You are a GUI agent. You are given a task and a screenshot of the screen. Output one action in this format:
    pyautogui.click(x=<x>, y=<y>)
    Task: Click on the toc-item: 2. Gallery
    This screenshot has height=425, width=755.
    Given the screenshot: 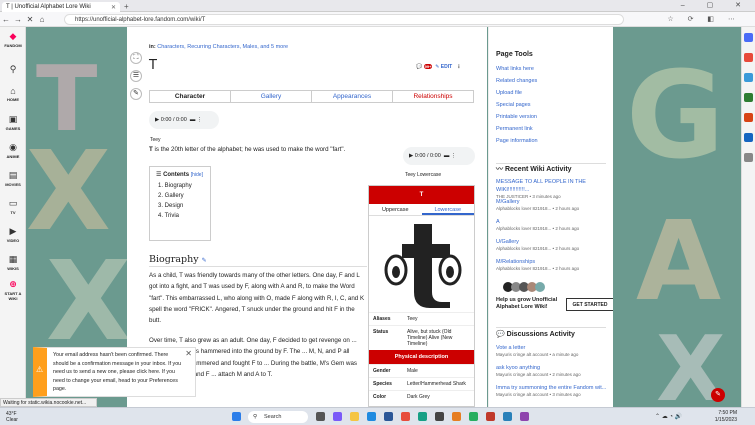 What is the action you would take?
    pyautogui.click(x=181, y=196)
    